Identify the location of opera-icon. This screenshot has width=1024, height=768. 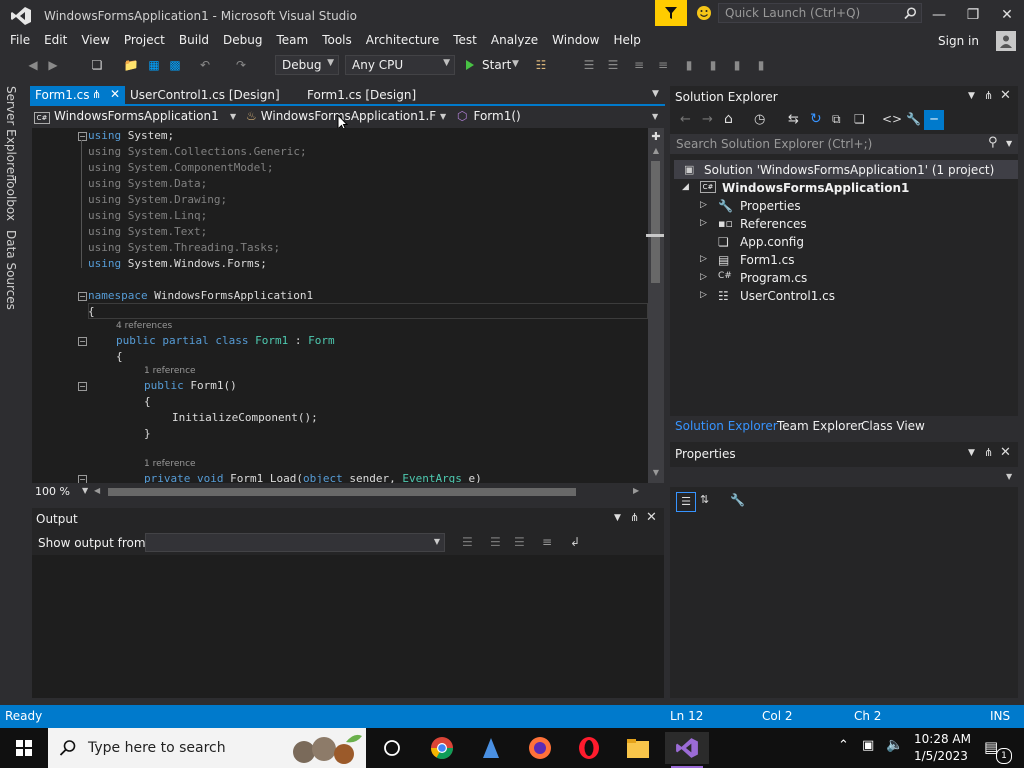
(589, 748).